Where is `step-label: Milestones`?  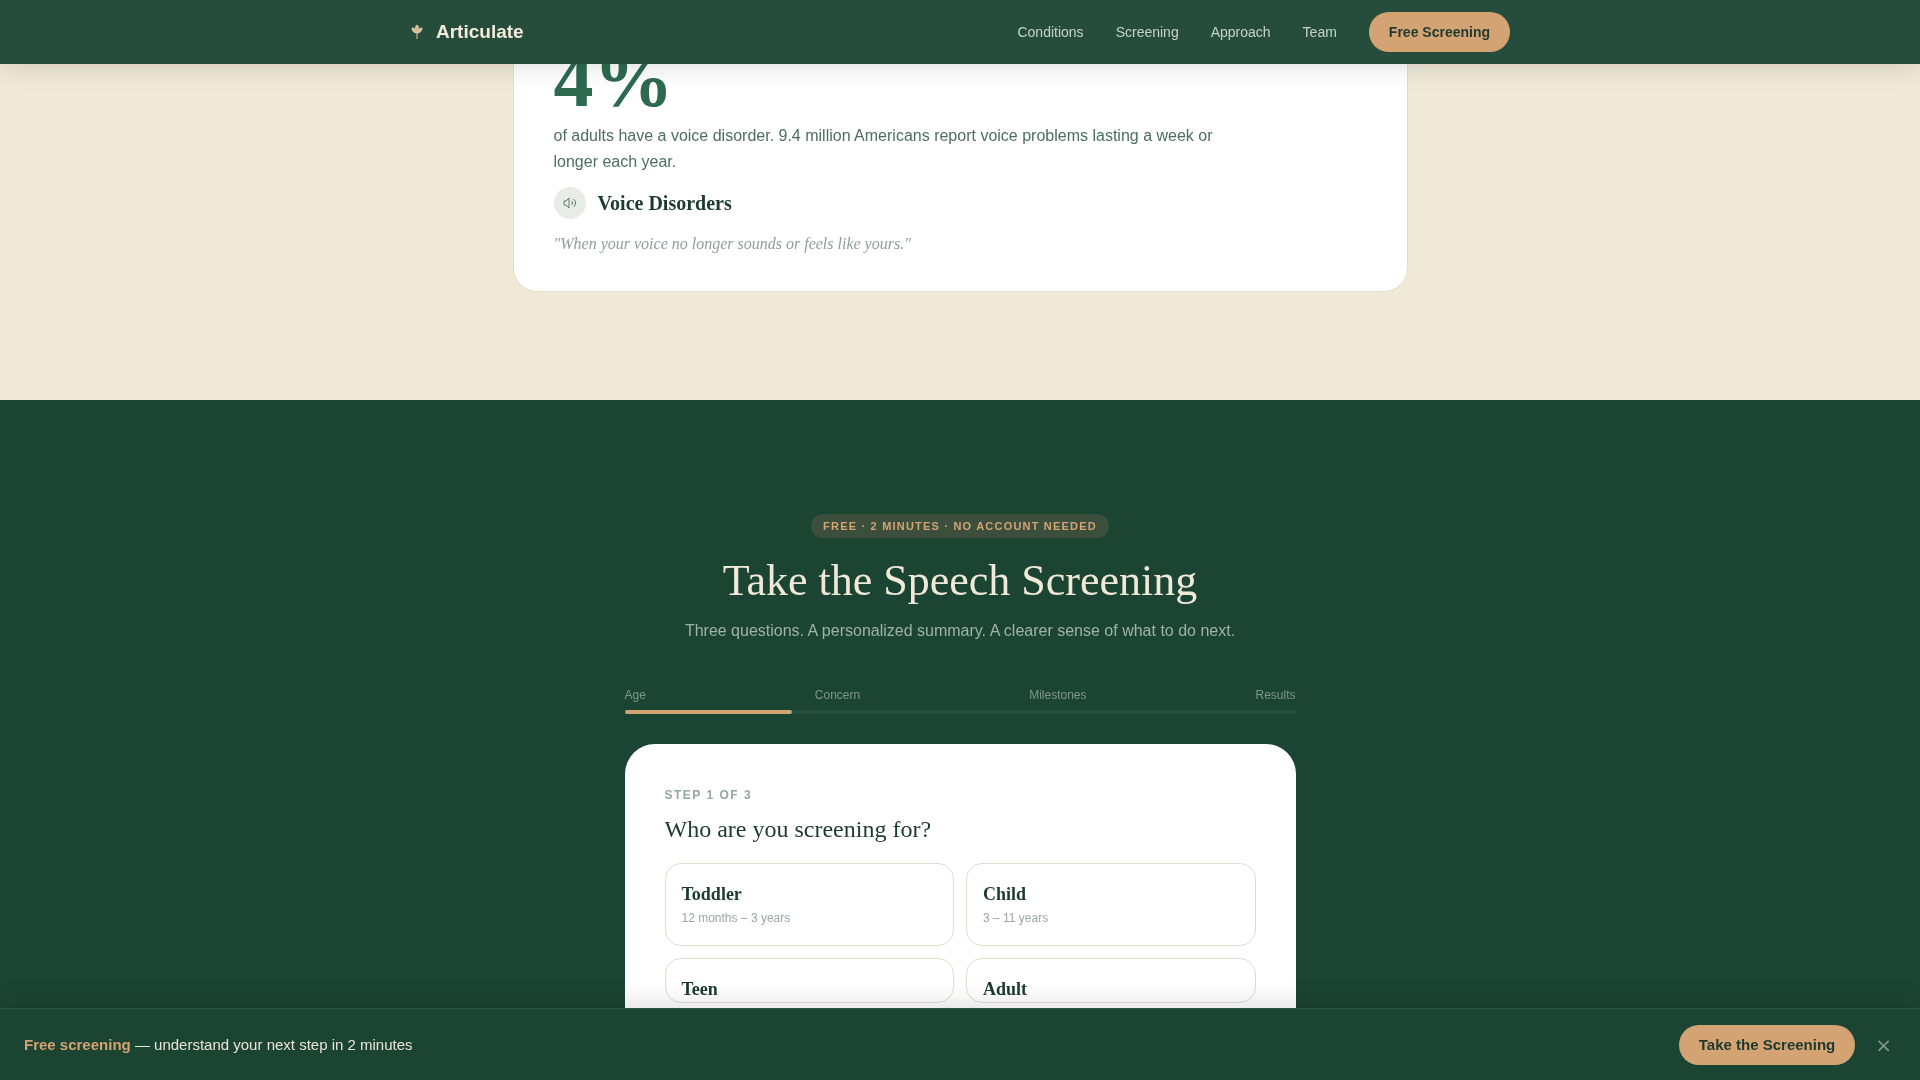
step-label: Milestones is located at coordinates (1058, 695).